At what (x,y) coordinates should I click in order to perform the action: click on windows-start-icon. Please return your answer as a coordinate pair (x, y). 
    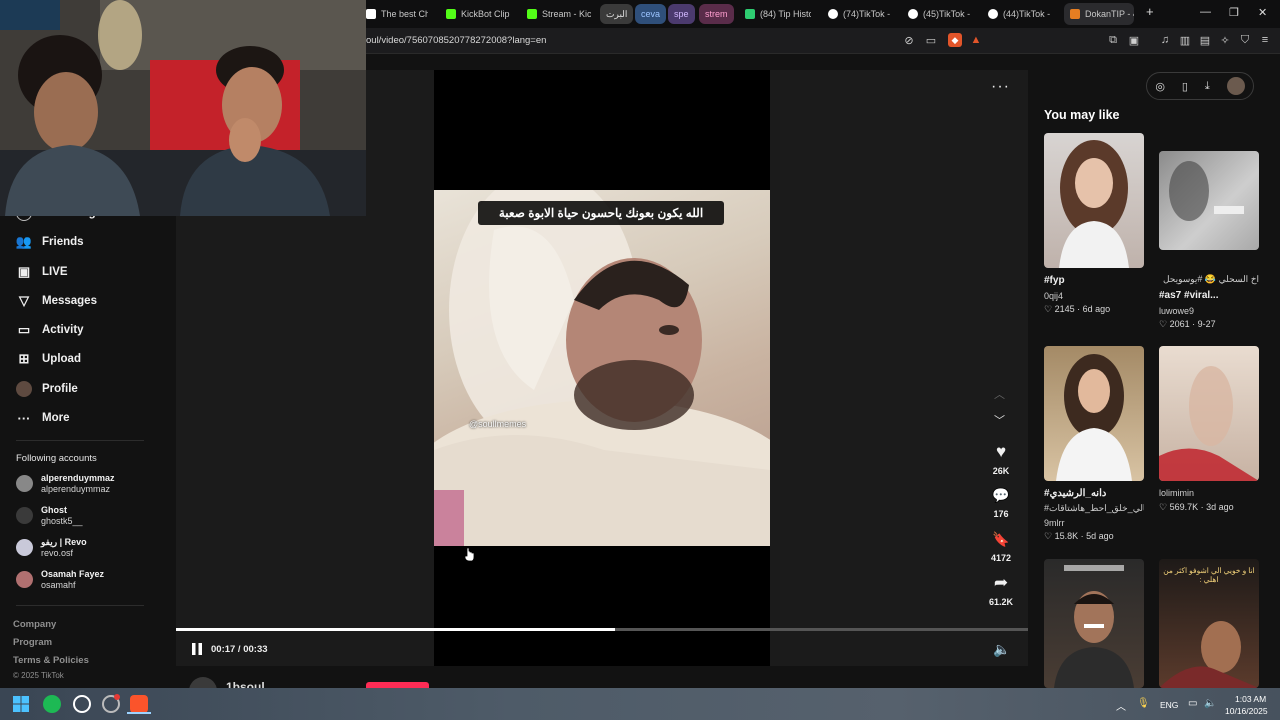
    Looking at the image, I should click on (21, 704).